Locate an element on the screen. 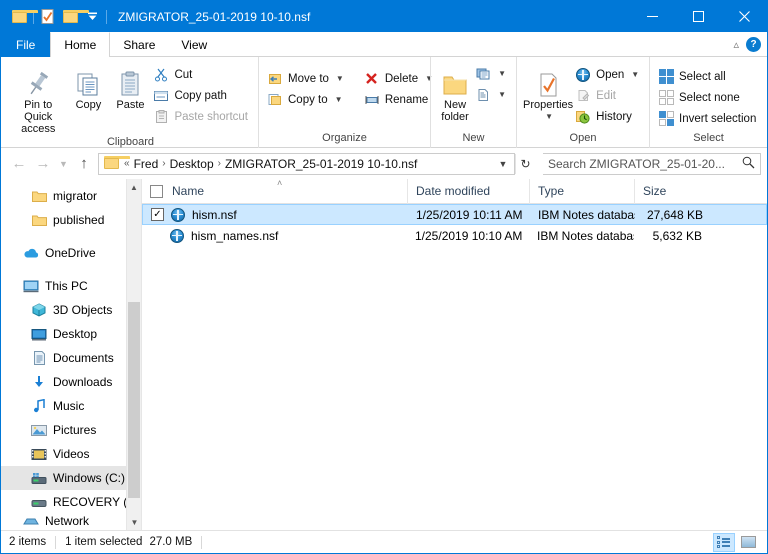  properties-chevron-down-icon: ▼ is located at coordinates (549, 117).